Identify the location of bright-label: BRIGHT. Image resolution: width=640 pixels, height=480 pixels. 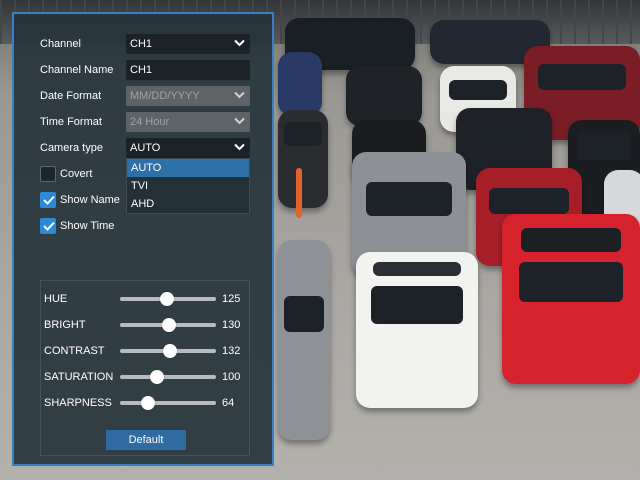
(65, 325).